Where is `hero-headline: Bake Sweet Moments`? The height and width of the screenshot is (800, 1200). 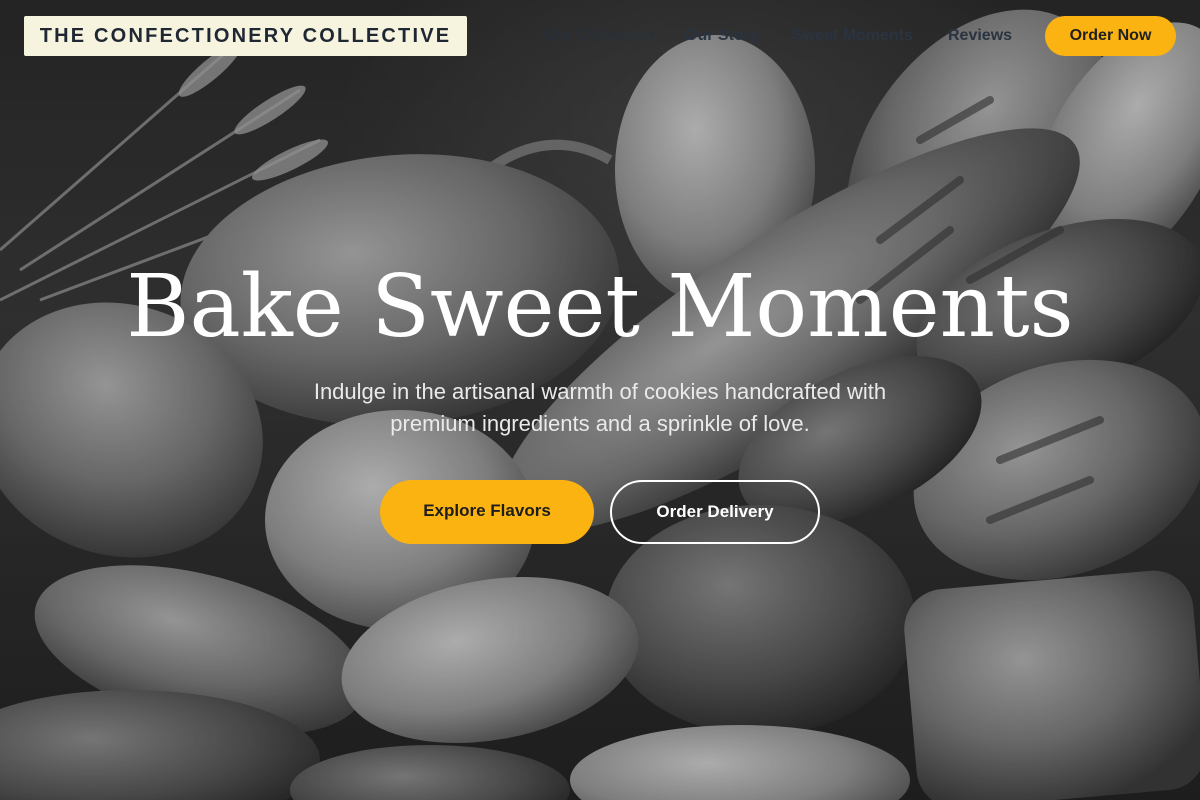
hero-headline: Bake Sweet Moments is located at coordinates (600, 307).